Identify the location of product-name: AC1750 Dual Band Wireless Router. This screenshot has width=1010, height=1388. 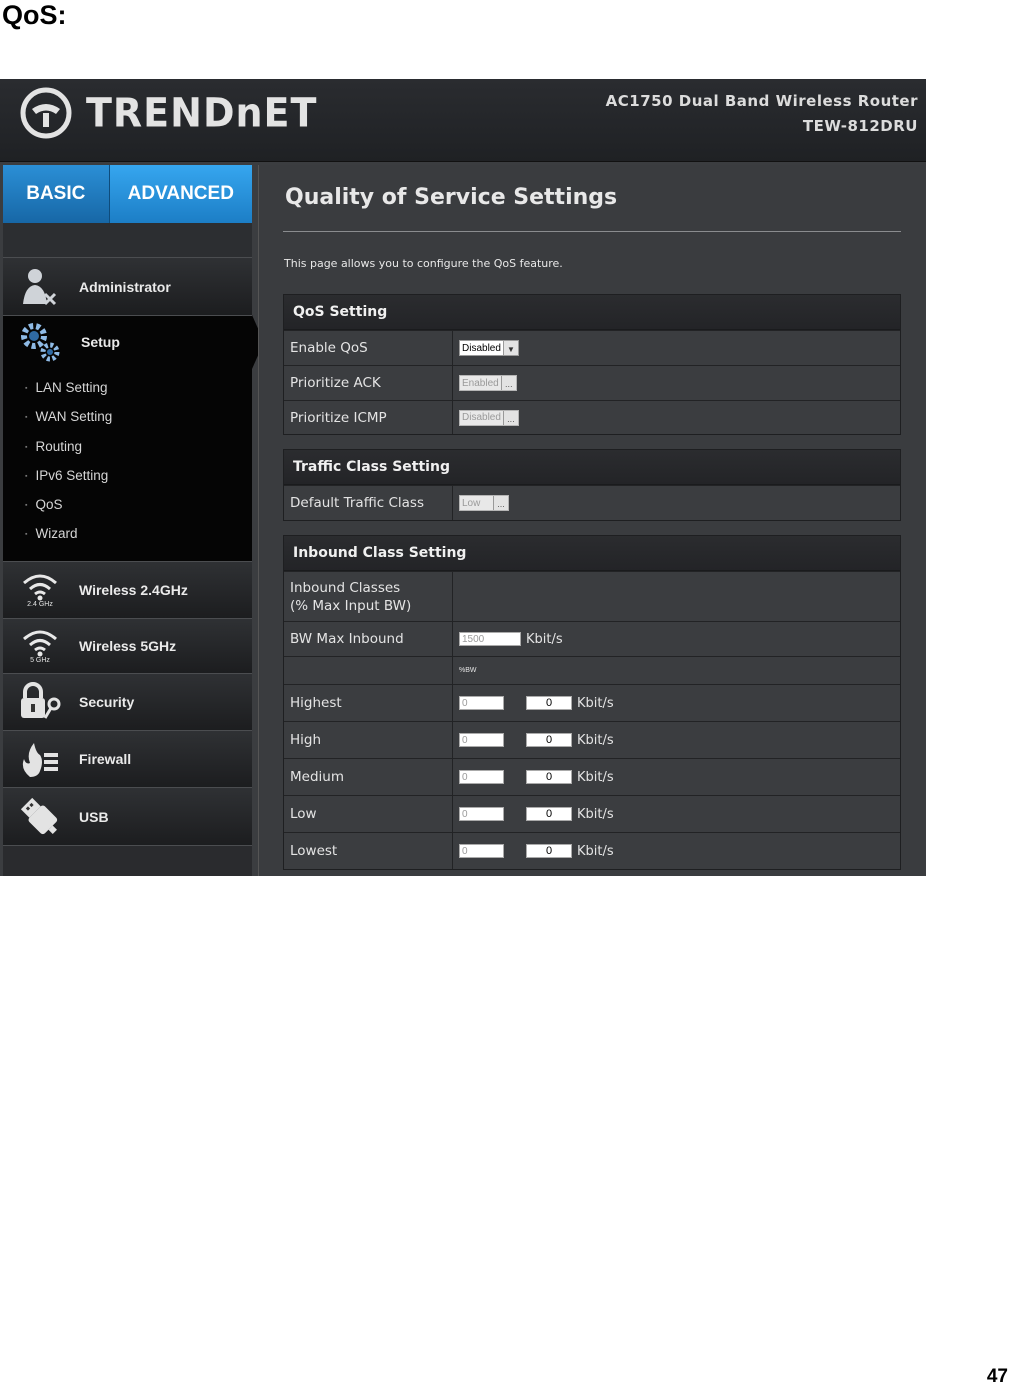
(761, 101).